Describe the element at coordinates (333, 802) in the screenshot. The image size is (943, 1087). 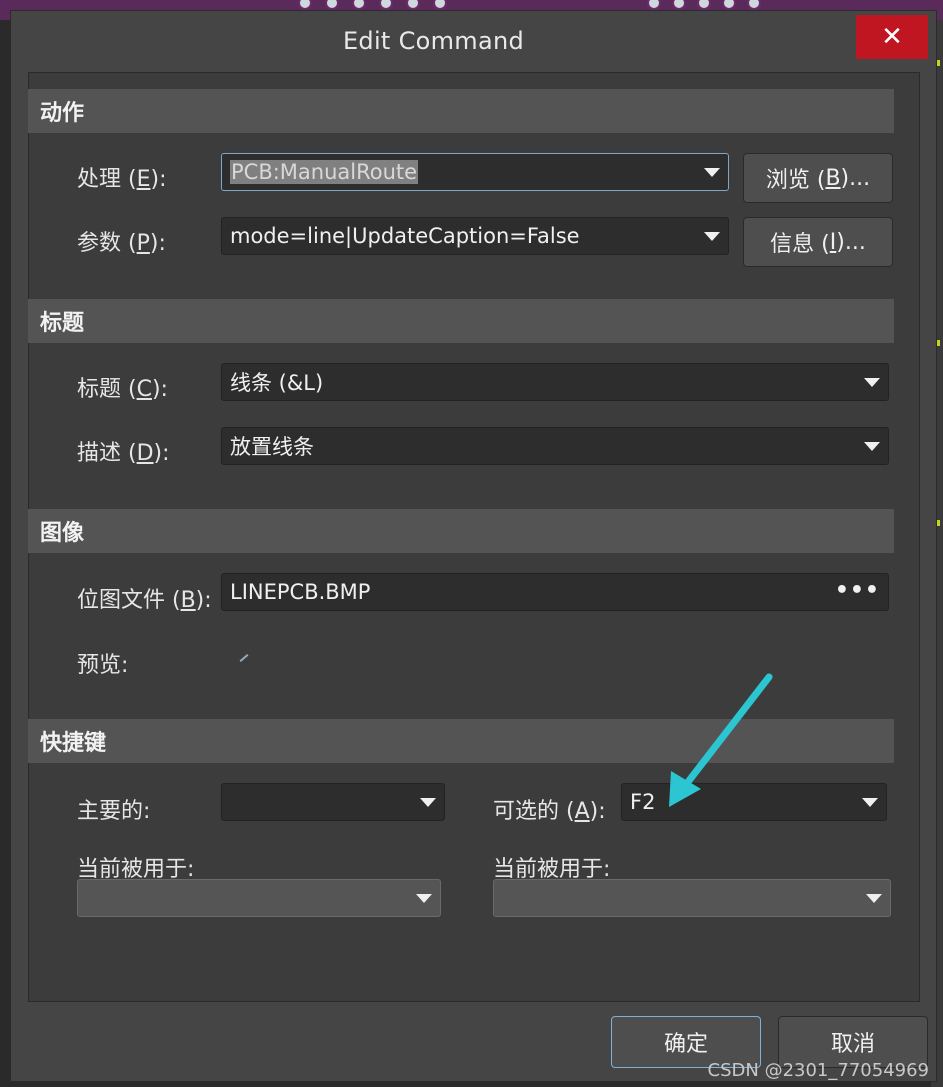
I see `primary-shortcut-combobox` at that location.